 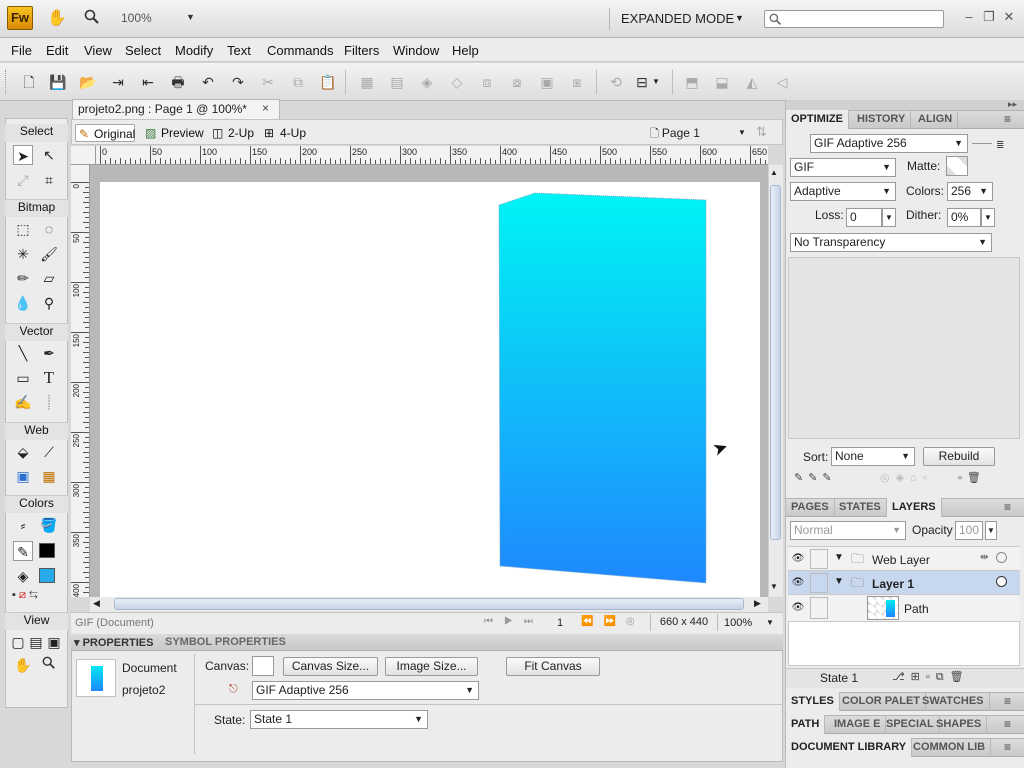 What do you see at coordinates (700, 133) in the screenshot?
I see `page-selector: 🗋 Page 1 ▼` at bounding box center [700, 133].